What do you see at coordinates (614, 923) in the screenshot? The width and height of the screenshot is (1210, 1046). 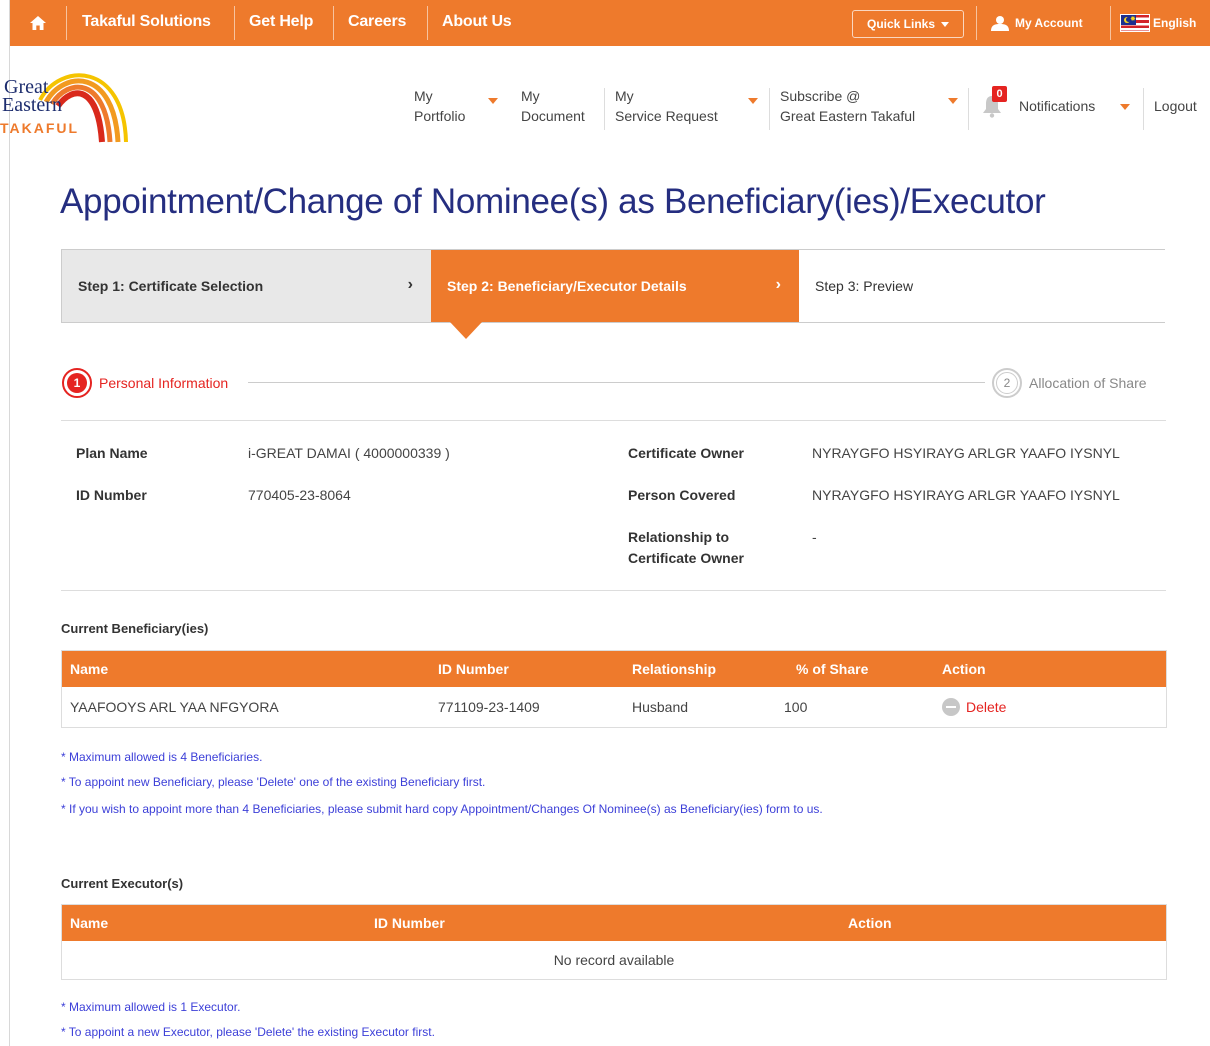 I see `executors-table-header: Name ID Number Action` at bounding box center [614, 923].